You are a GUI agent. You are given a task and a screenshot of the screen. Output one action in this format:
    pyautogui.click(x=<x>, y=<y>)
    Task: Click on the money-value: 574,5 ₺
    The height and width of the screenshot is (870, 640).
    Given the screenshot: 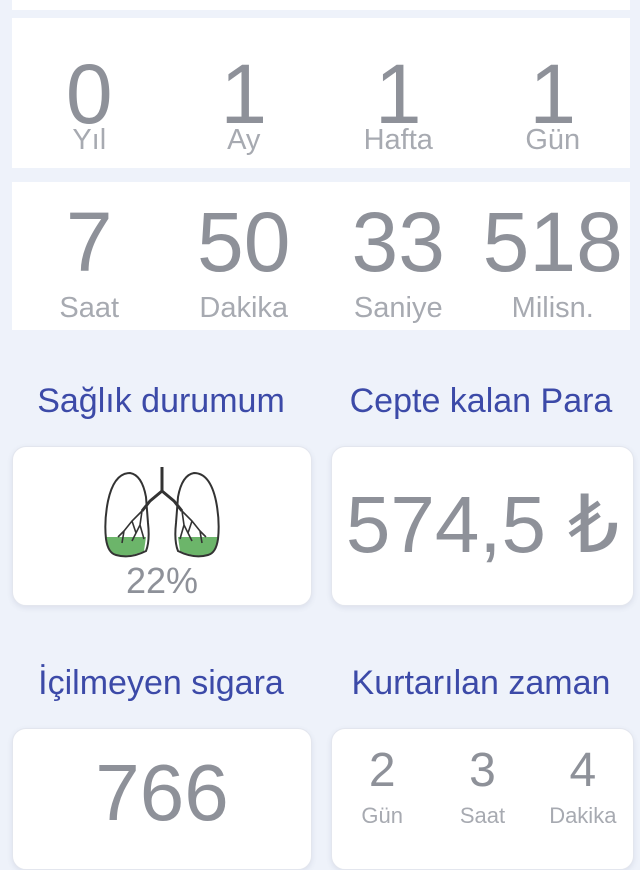 What is the action you would take?
    pyautogui.click(x=482, y=524)
    